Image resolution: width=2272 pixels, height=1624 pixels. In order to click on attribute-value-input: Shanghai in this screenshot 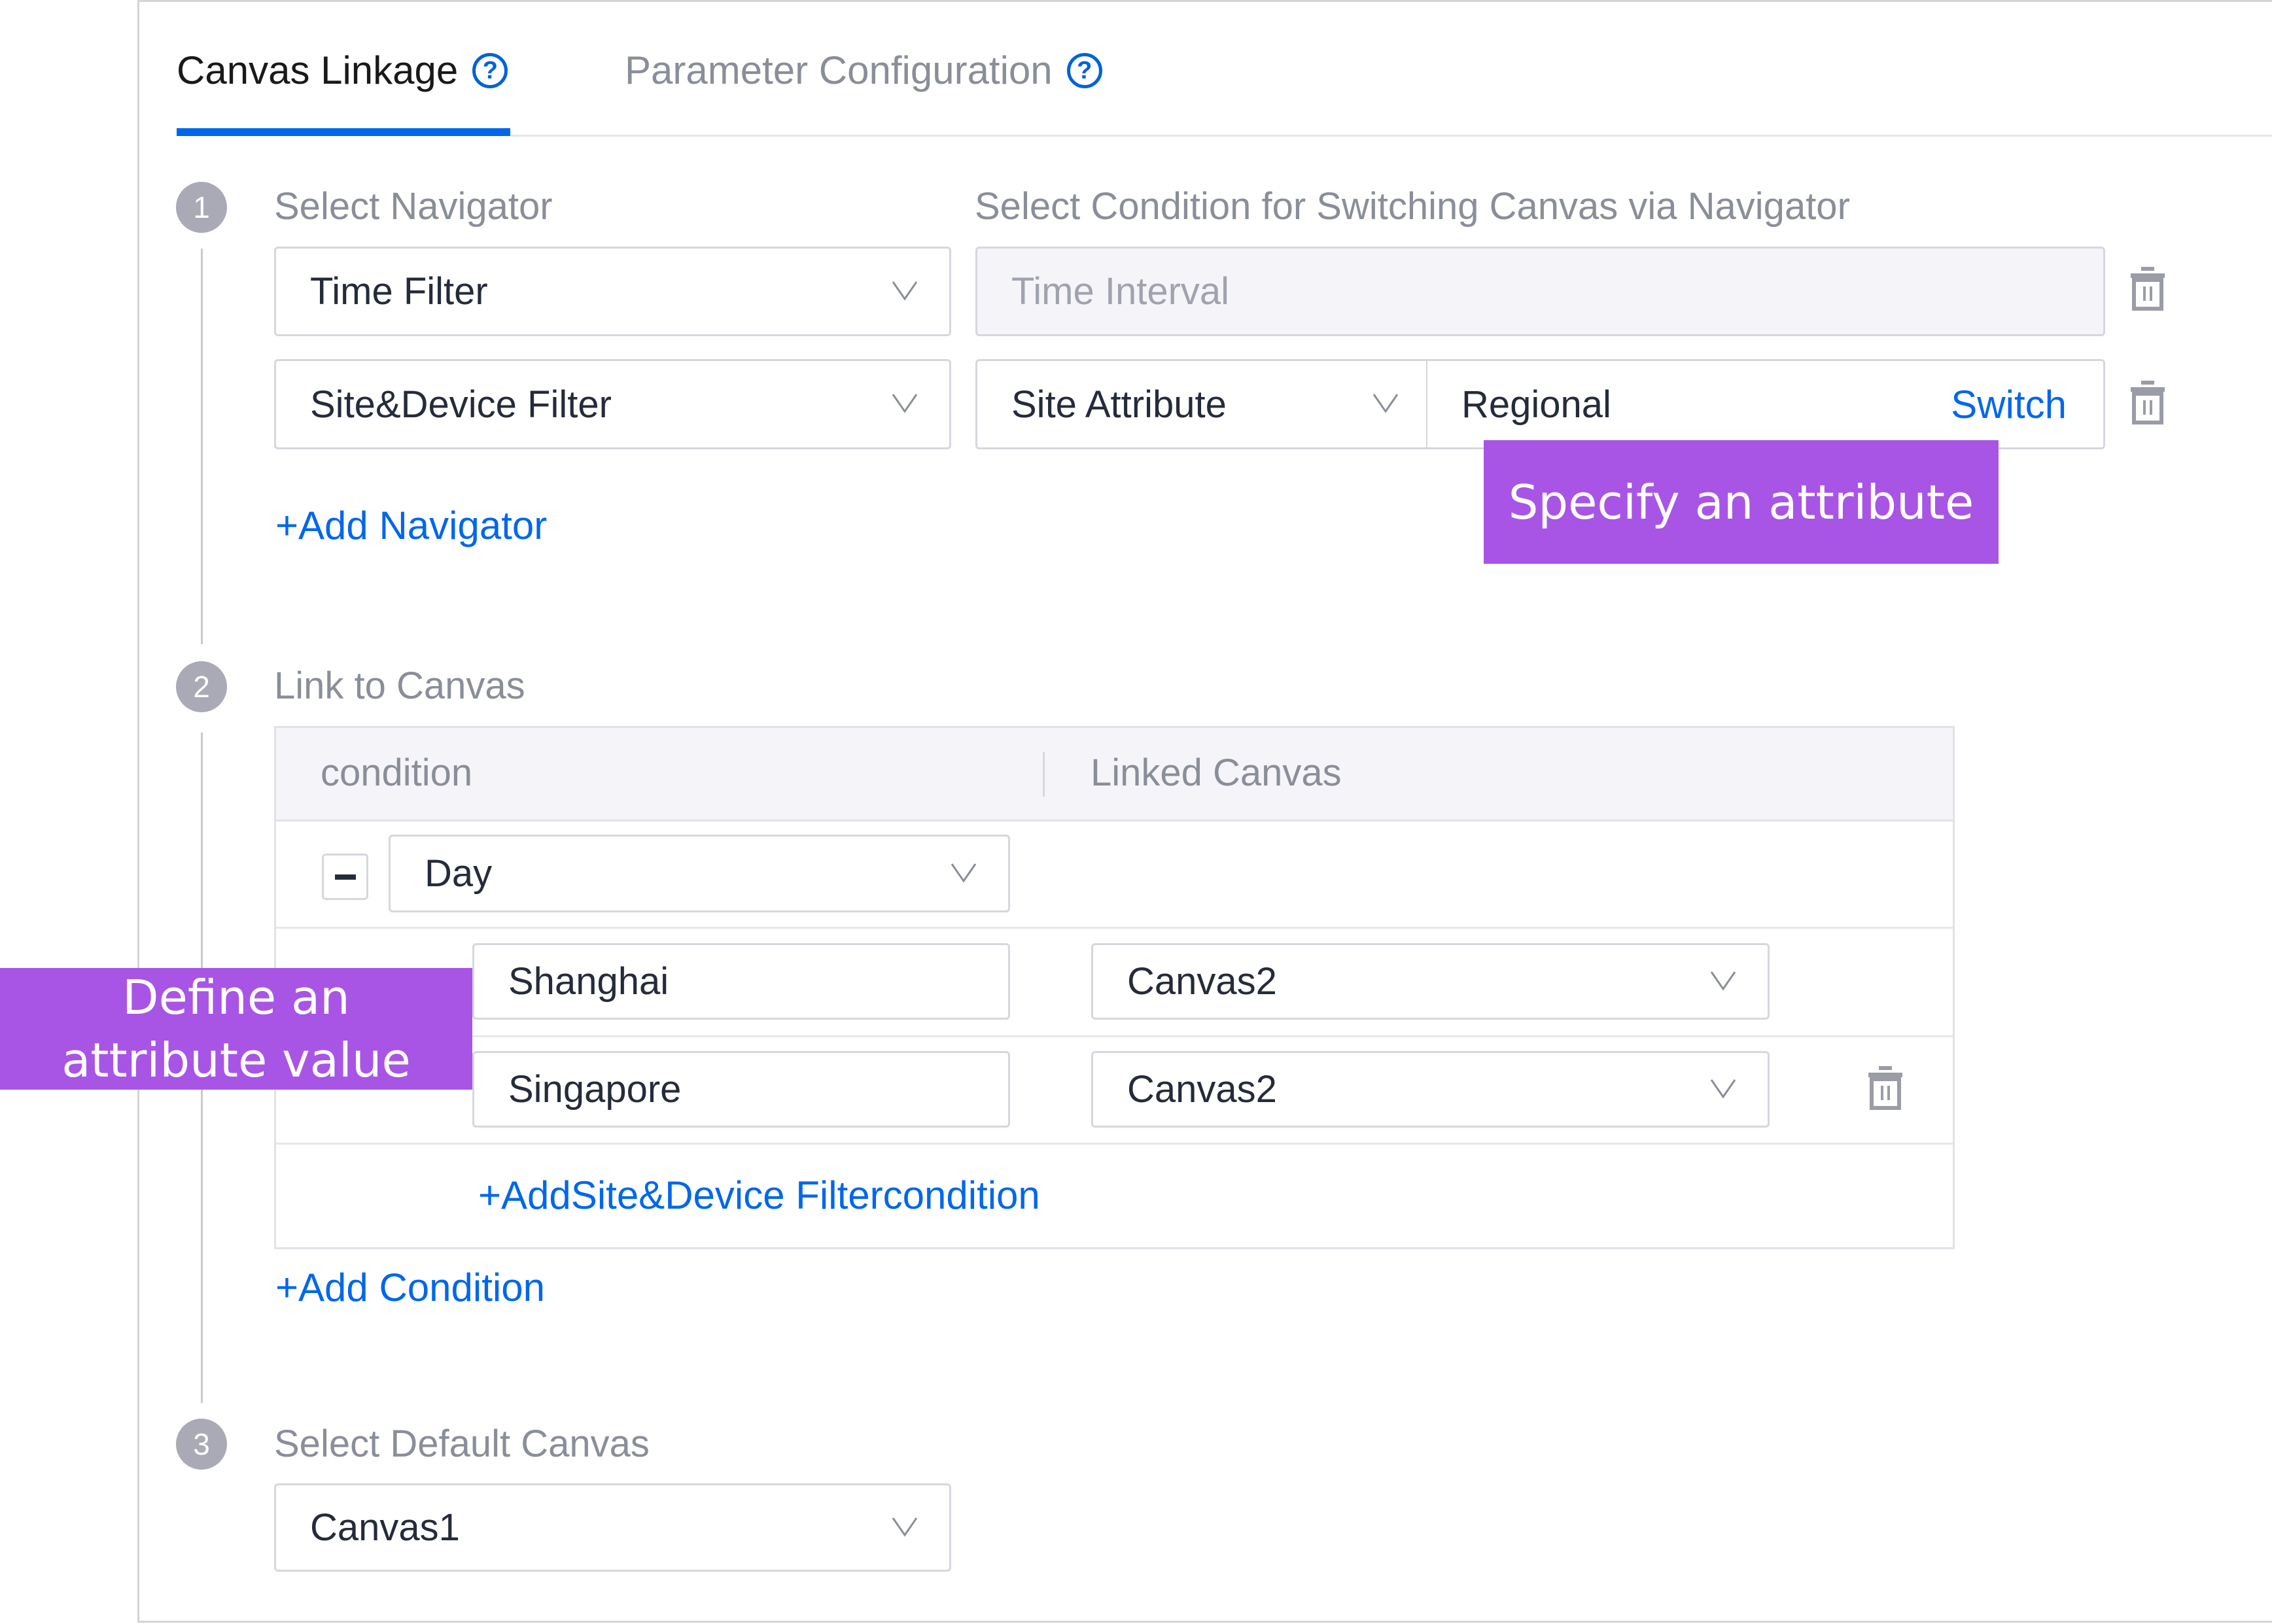, I will do `click(741, 981)`.